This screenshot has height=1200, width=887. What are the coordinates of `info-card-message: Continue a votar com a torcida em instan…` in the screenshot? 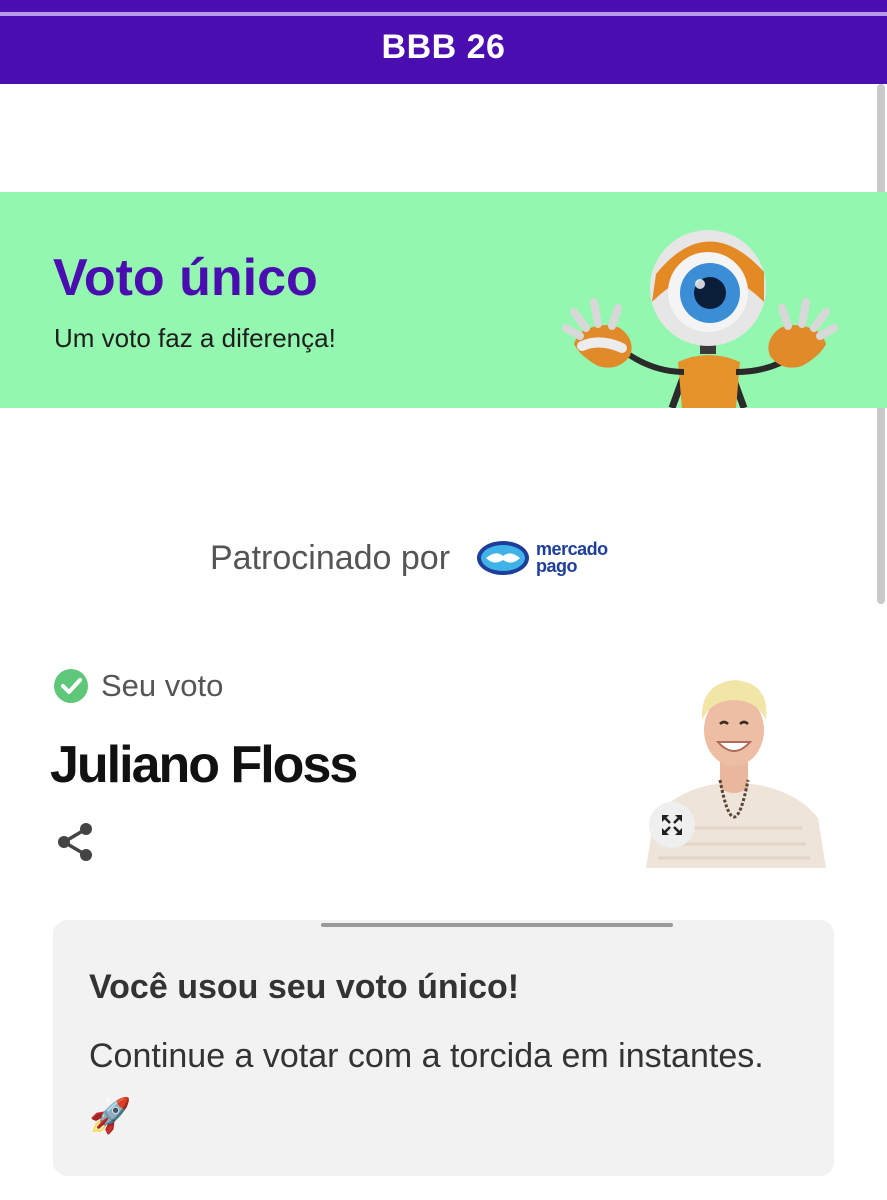 It's located at (426, 1086).